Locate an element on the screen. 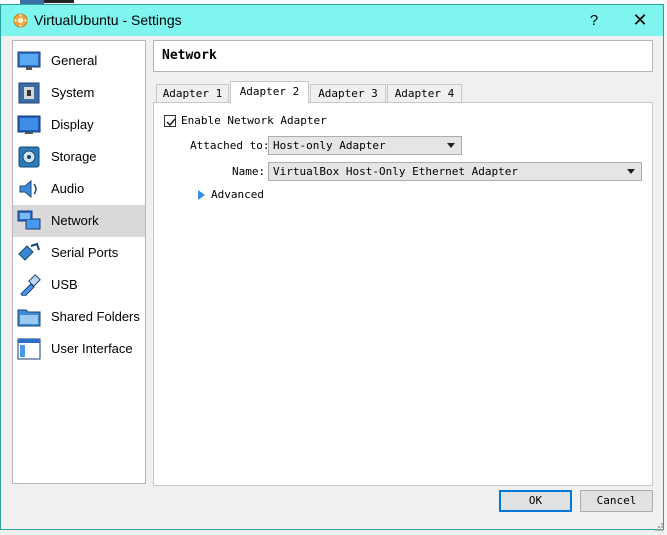 The height and width of the screenshot is (535, 667). adapter-tabs: Adapter 1 Adapter 2 Adapter 3 Adapter 4 is located at coordinates (403, 92).